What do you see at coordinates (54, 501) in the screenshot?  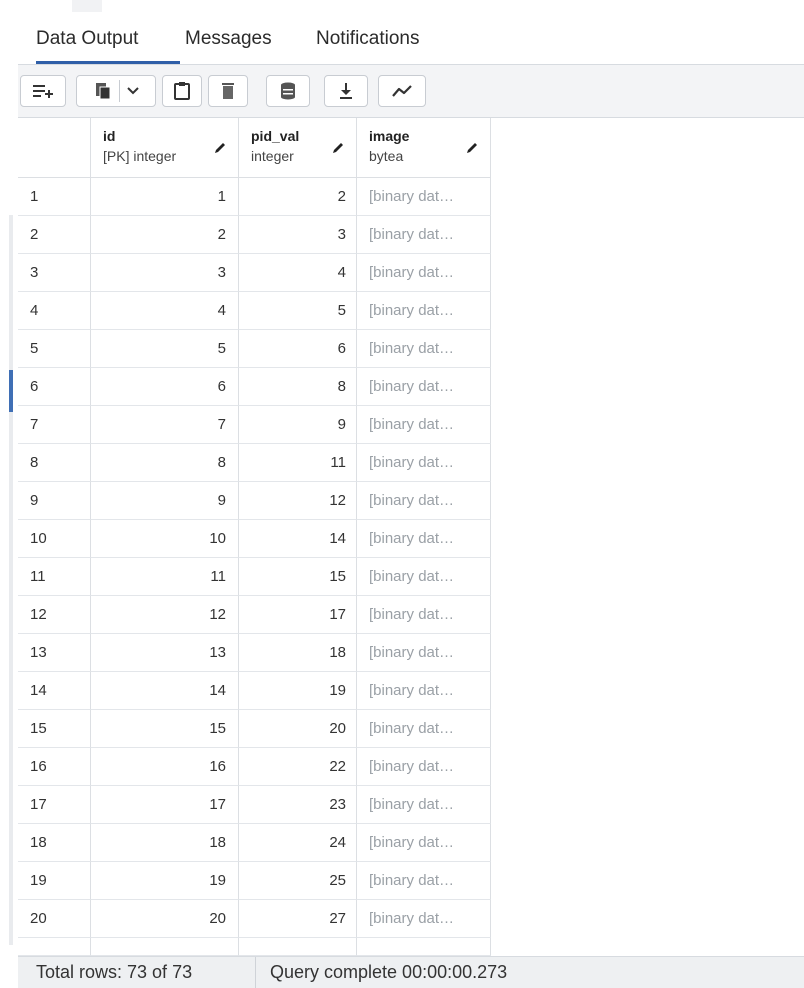 I see `row-number-cell: 9` at bounding box center [54, 501].